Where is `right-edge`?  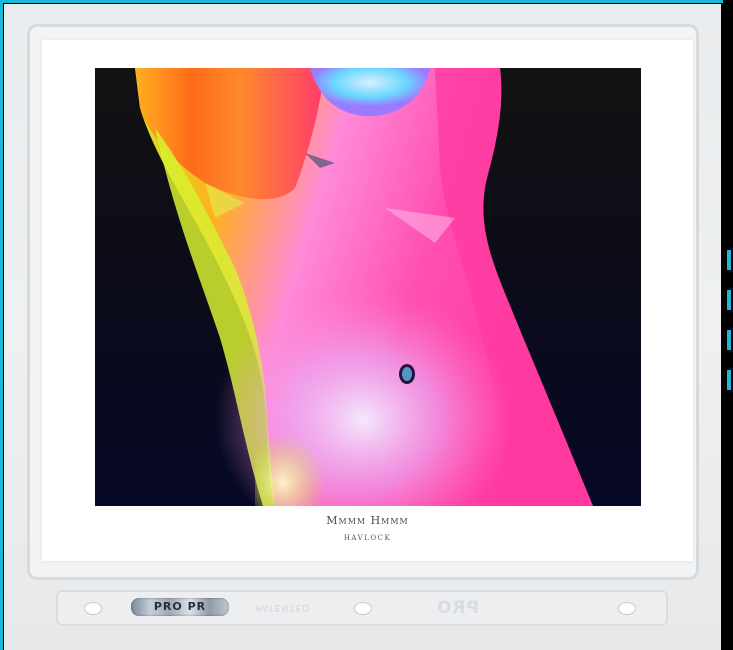 right-edge is located at coordinates (728, 325).